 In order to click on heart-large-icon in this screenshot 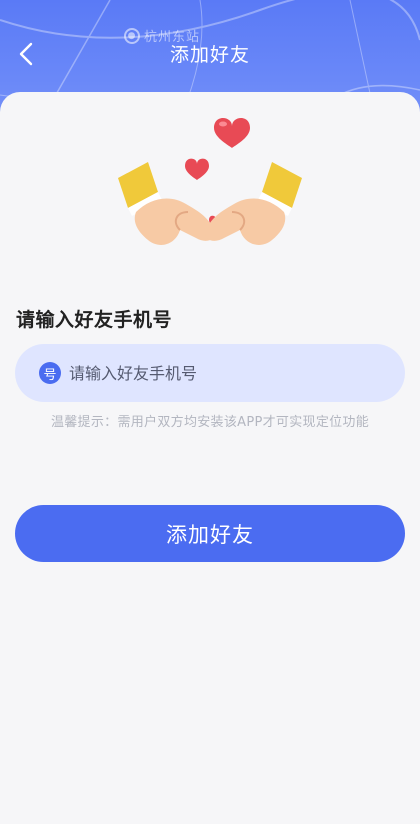, I will do `click(232, 133)`.